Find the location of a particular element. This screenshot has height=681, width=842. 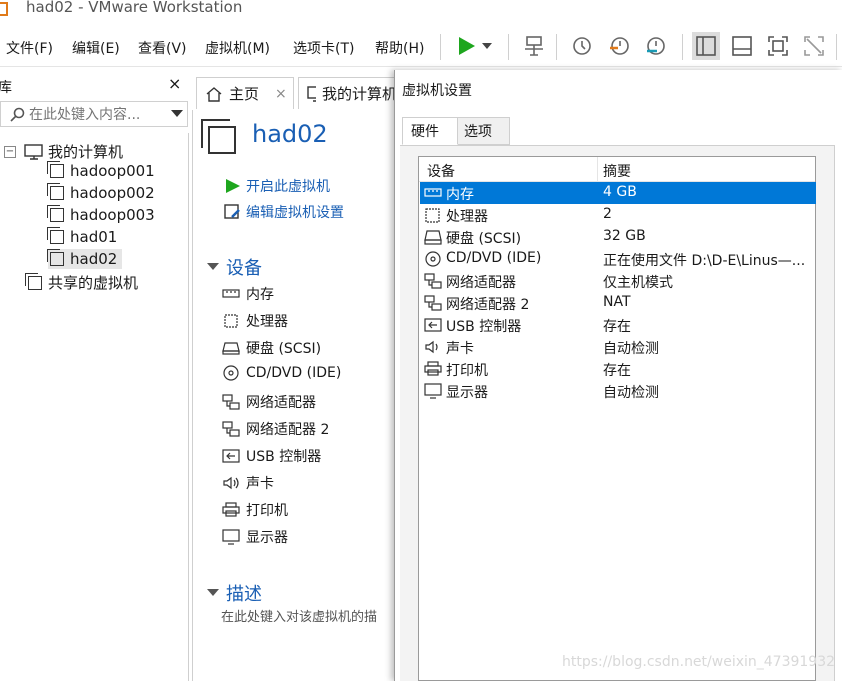

hard-disk-icon is located at coordinates (433, 237).